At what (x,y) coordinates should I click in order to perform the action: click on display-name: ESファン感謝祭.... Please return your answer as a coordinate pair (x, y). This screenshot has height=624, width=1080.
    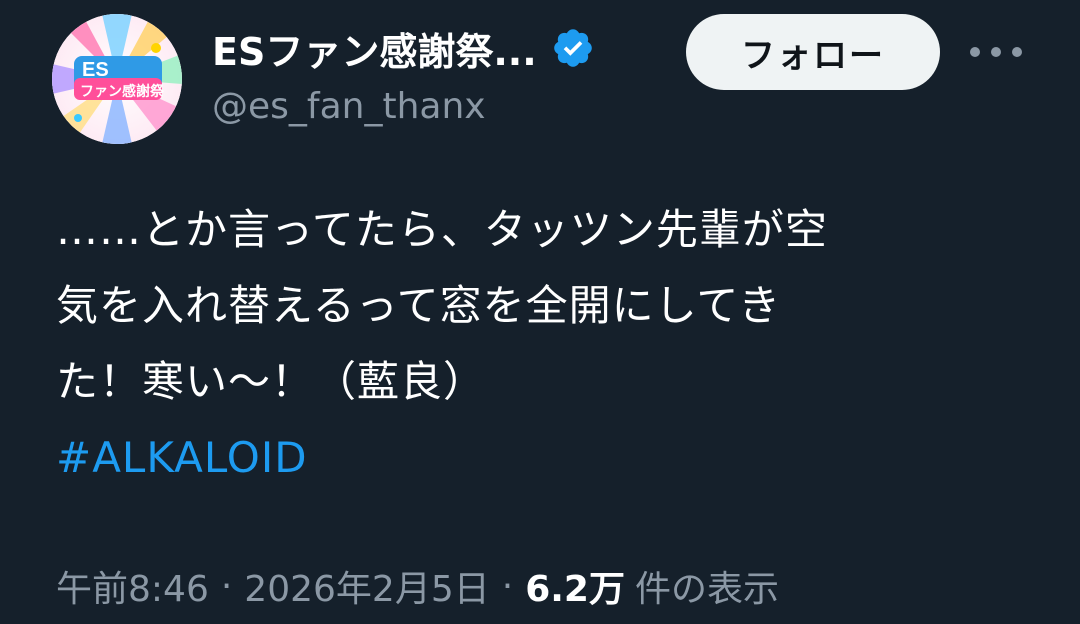
    Looking at the image, I should click on (374, 48).